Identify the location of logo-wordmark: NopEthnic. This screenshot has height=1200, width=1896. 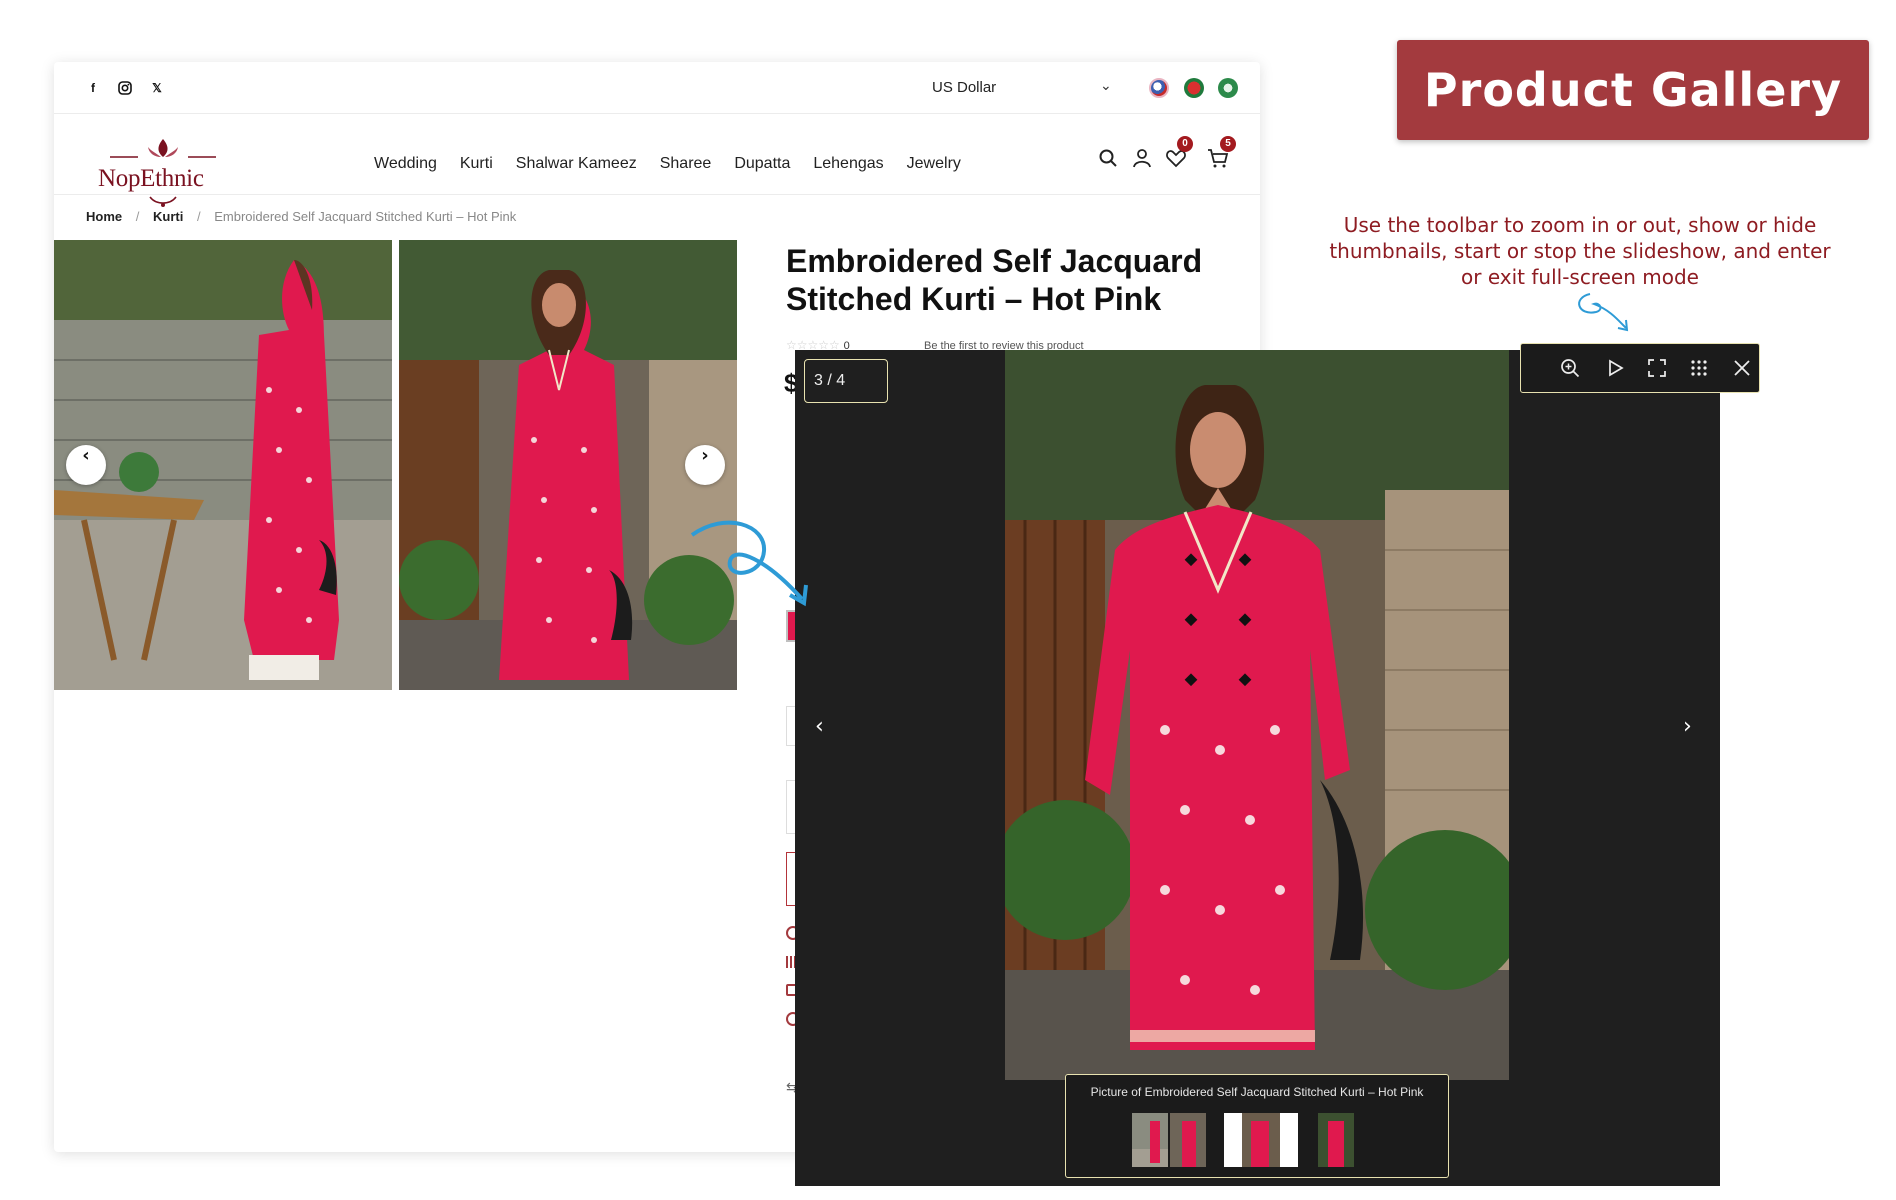
(151, 178).